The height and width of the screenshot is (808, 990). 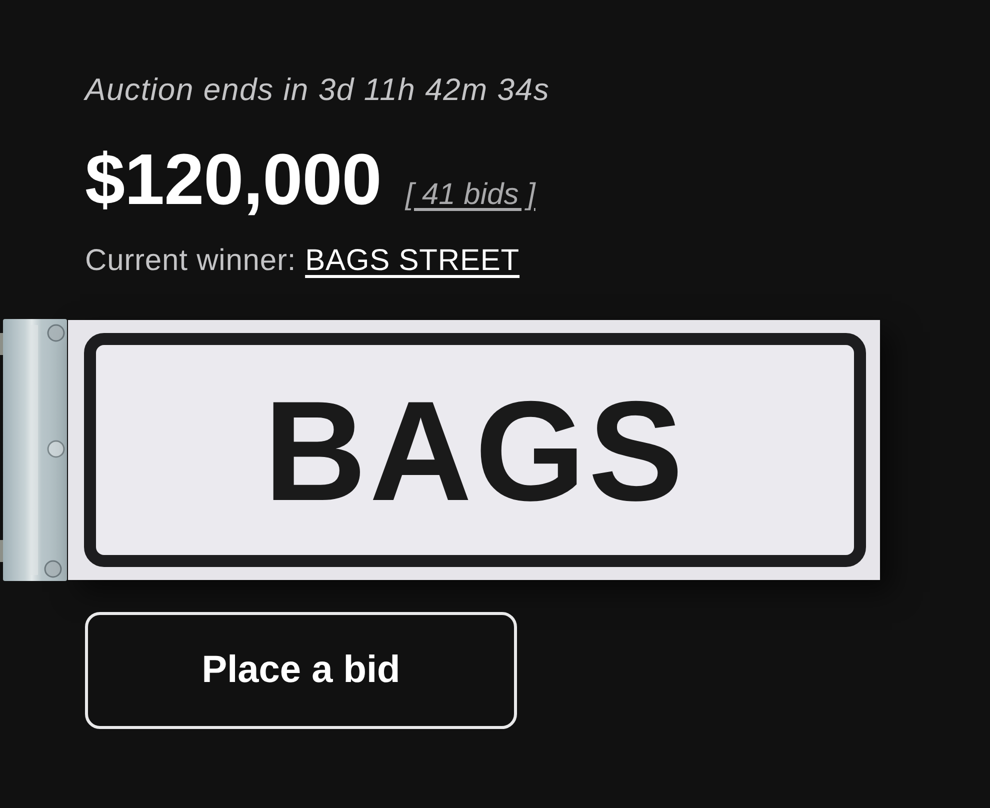 I want to click on winner-label: Current winner:, so click(x=190, y=261).